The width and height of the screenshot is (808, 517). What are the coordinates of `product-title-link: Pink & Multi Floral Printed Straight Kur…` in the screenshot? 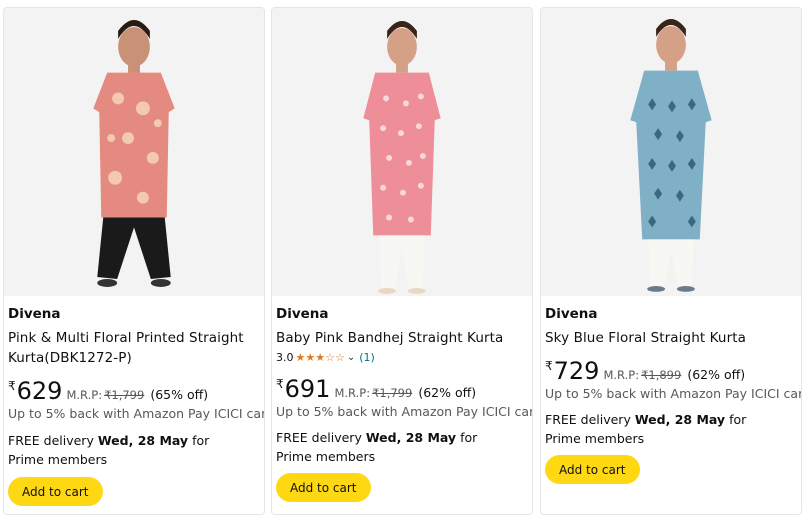 It's located at (133, 348).